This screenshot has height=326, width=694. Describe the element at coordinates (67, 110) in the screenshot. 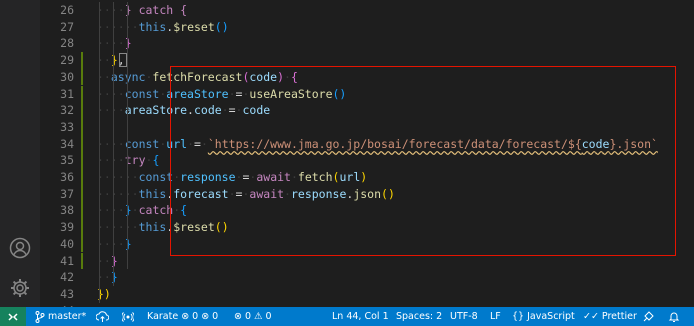

I see `line-number: 32` at that location.